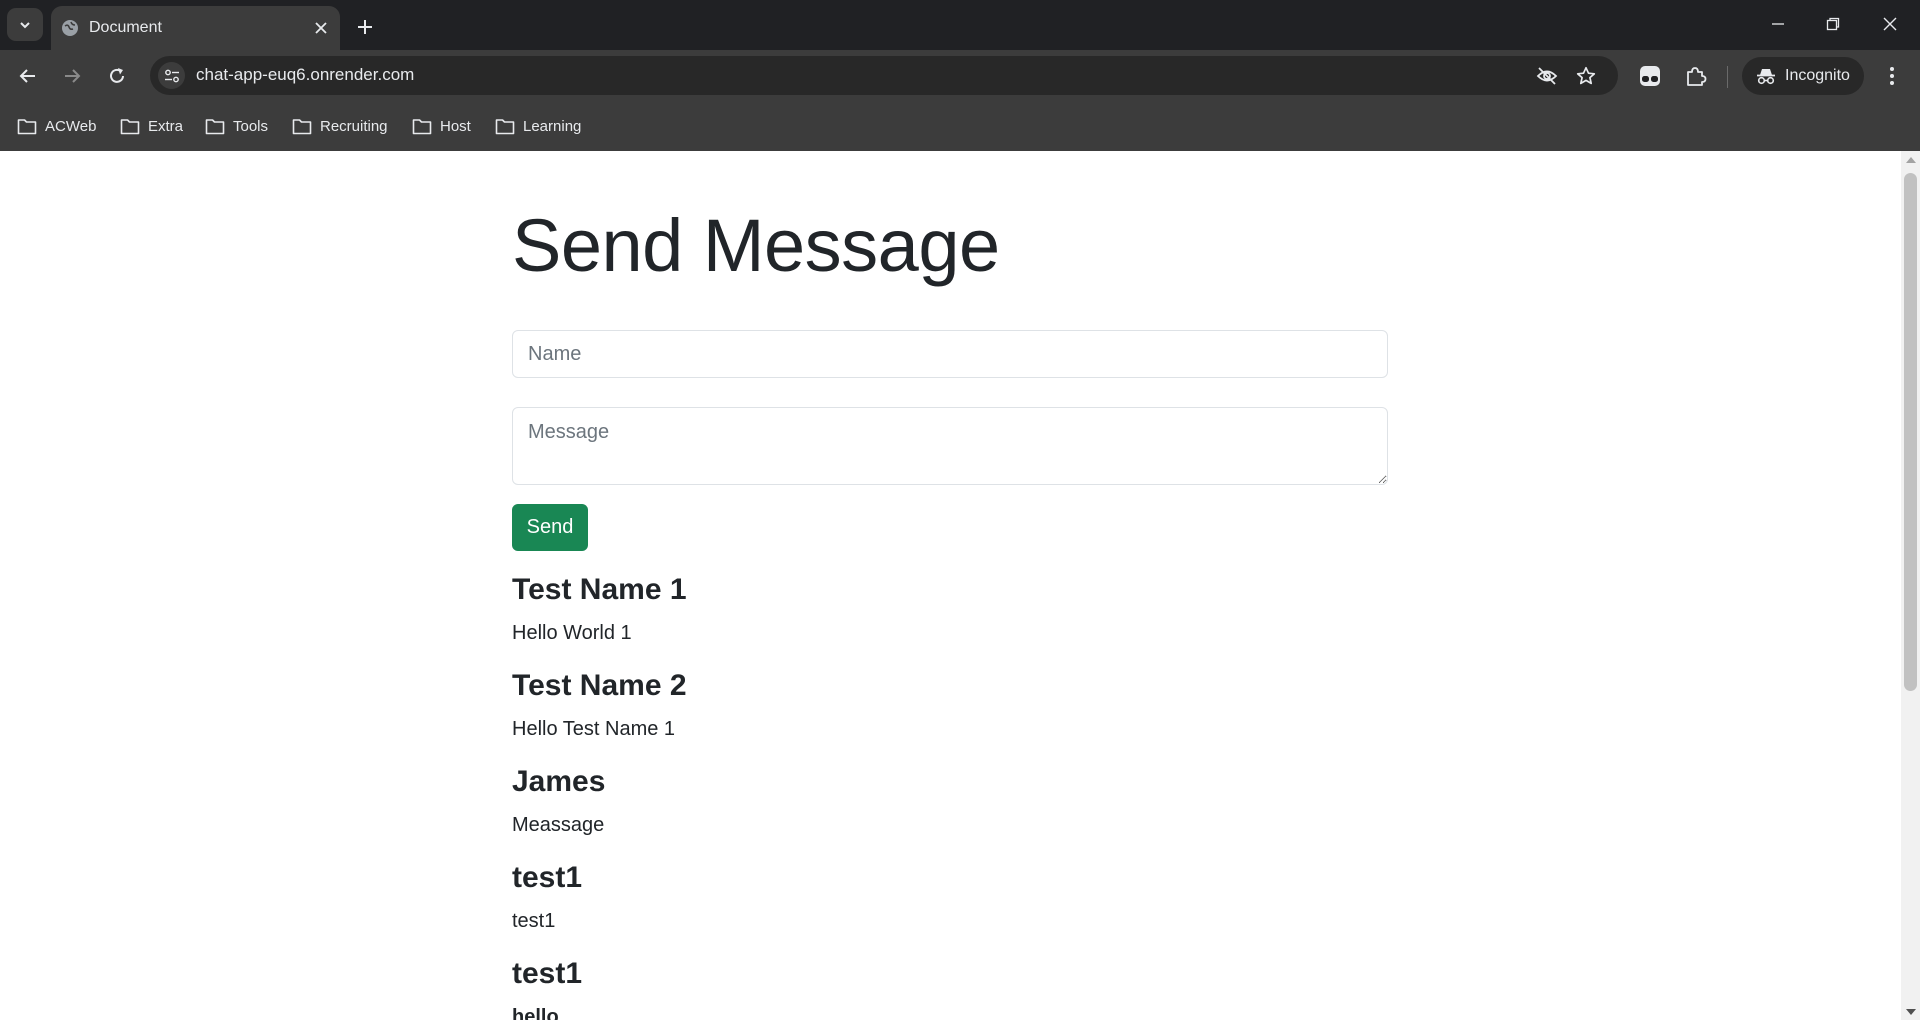 Image resolution: width=1920 pixels, height=1020 pixels. Describe the element at coordinates (599, 589) in the screenshot. I see `message-author: Test Name 1` at that location.